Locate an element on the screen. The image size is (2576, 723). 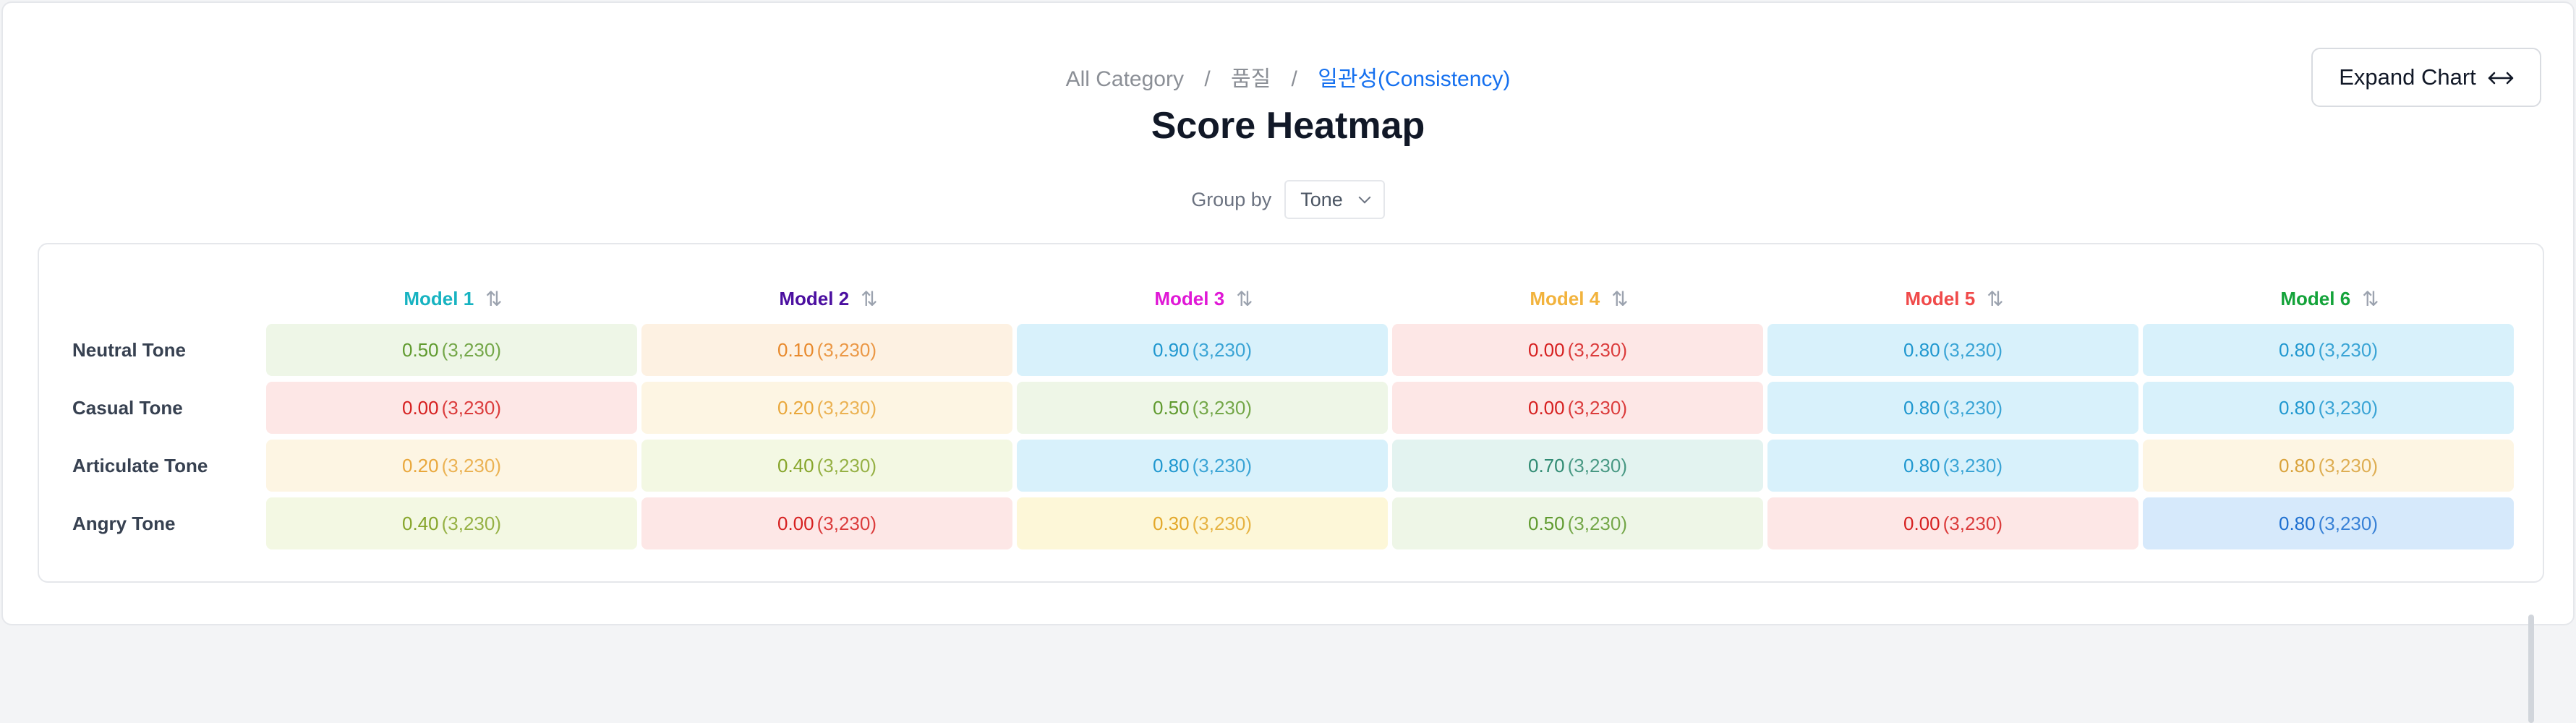
breadcrumb-quality: 품질 is located at coordinates (1251, 79).